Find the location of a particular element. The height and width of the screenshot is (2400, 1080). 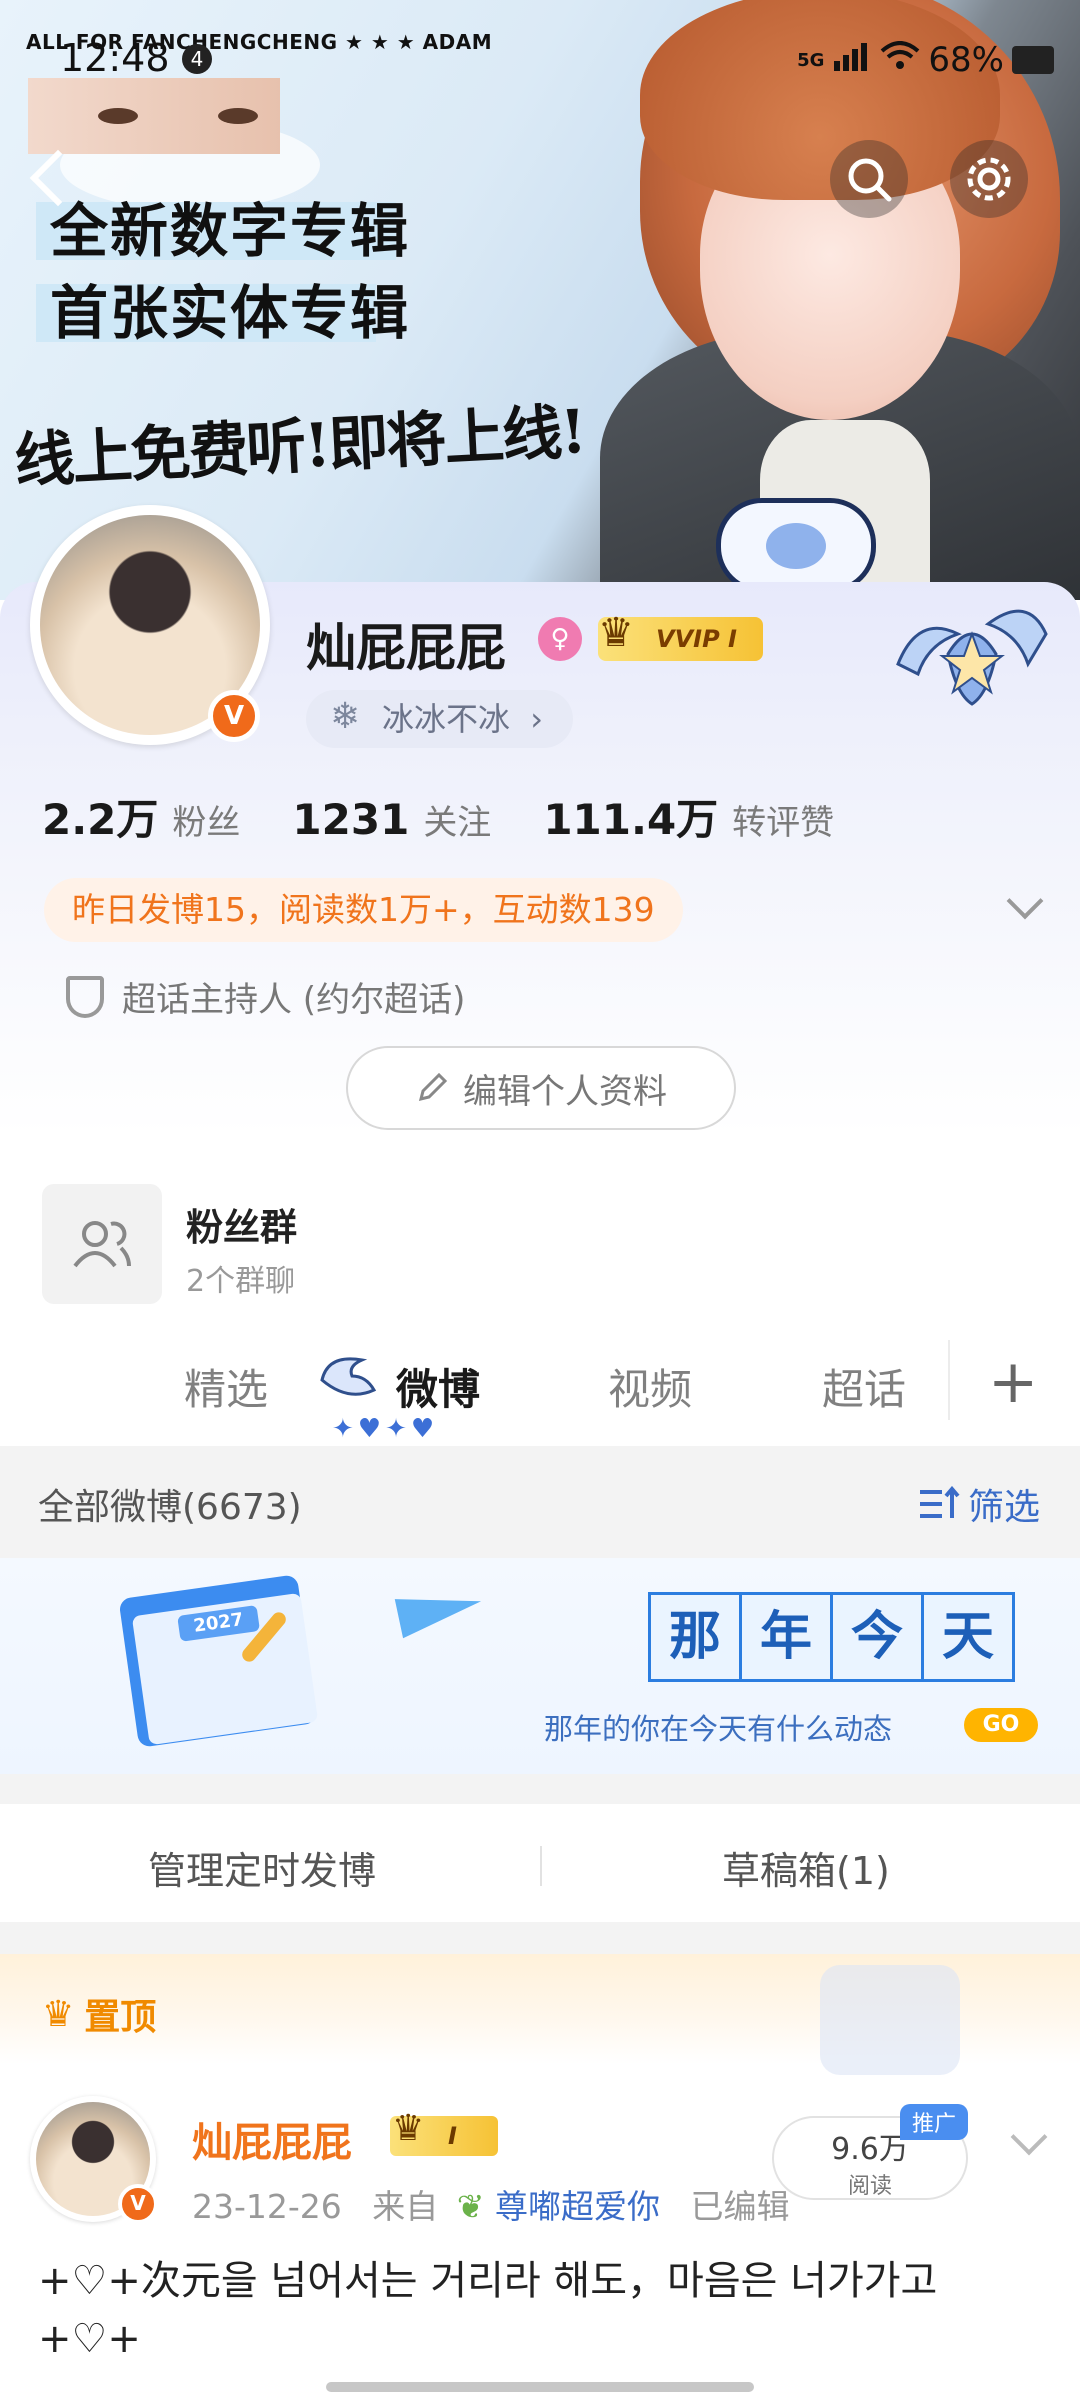

filter-icon is located at coordinates (939, 1502).